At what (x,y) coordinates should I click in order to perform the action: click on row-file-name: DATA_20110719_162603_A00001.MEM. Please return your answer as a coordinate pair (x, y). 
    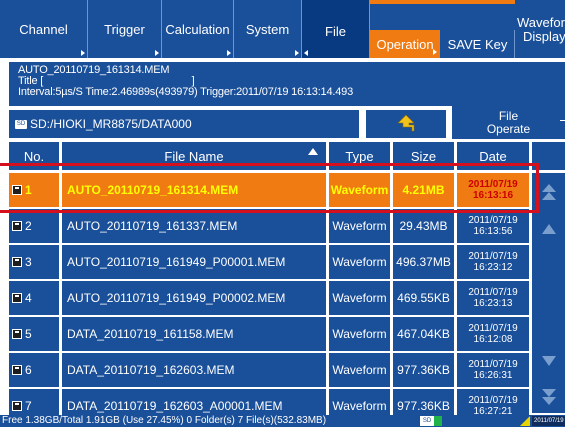
    Looking at the image, I should click on (175, 406).